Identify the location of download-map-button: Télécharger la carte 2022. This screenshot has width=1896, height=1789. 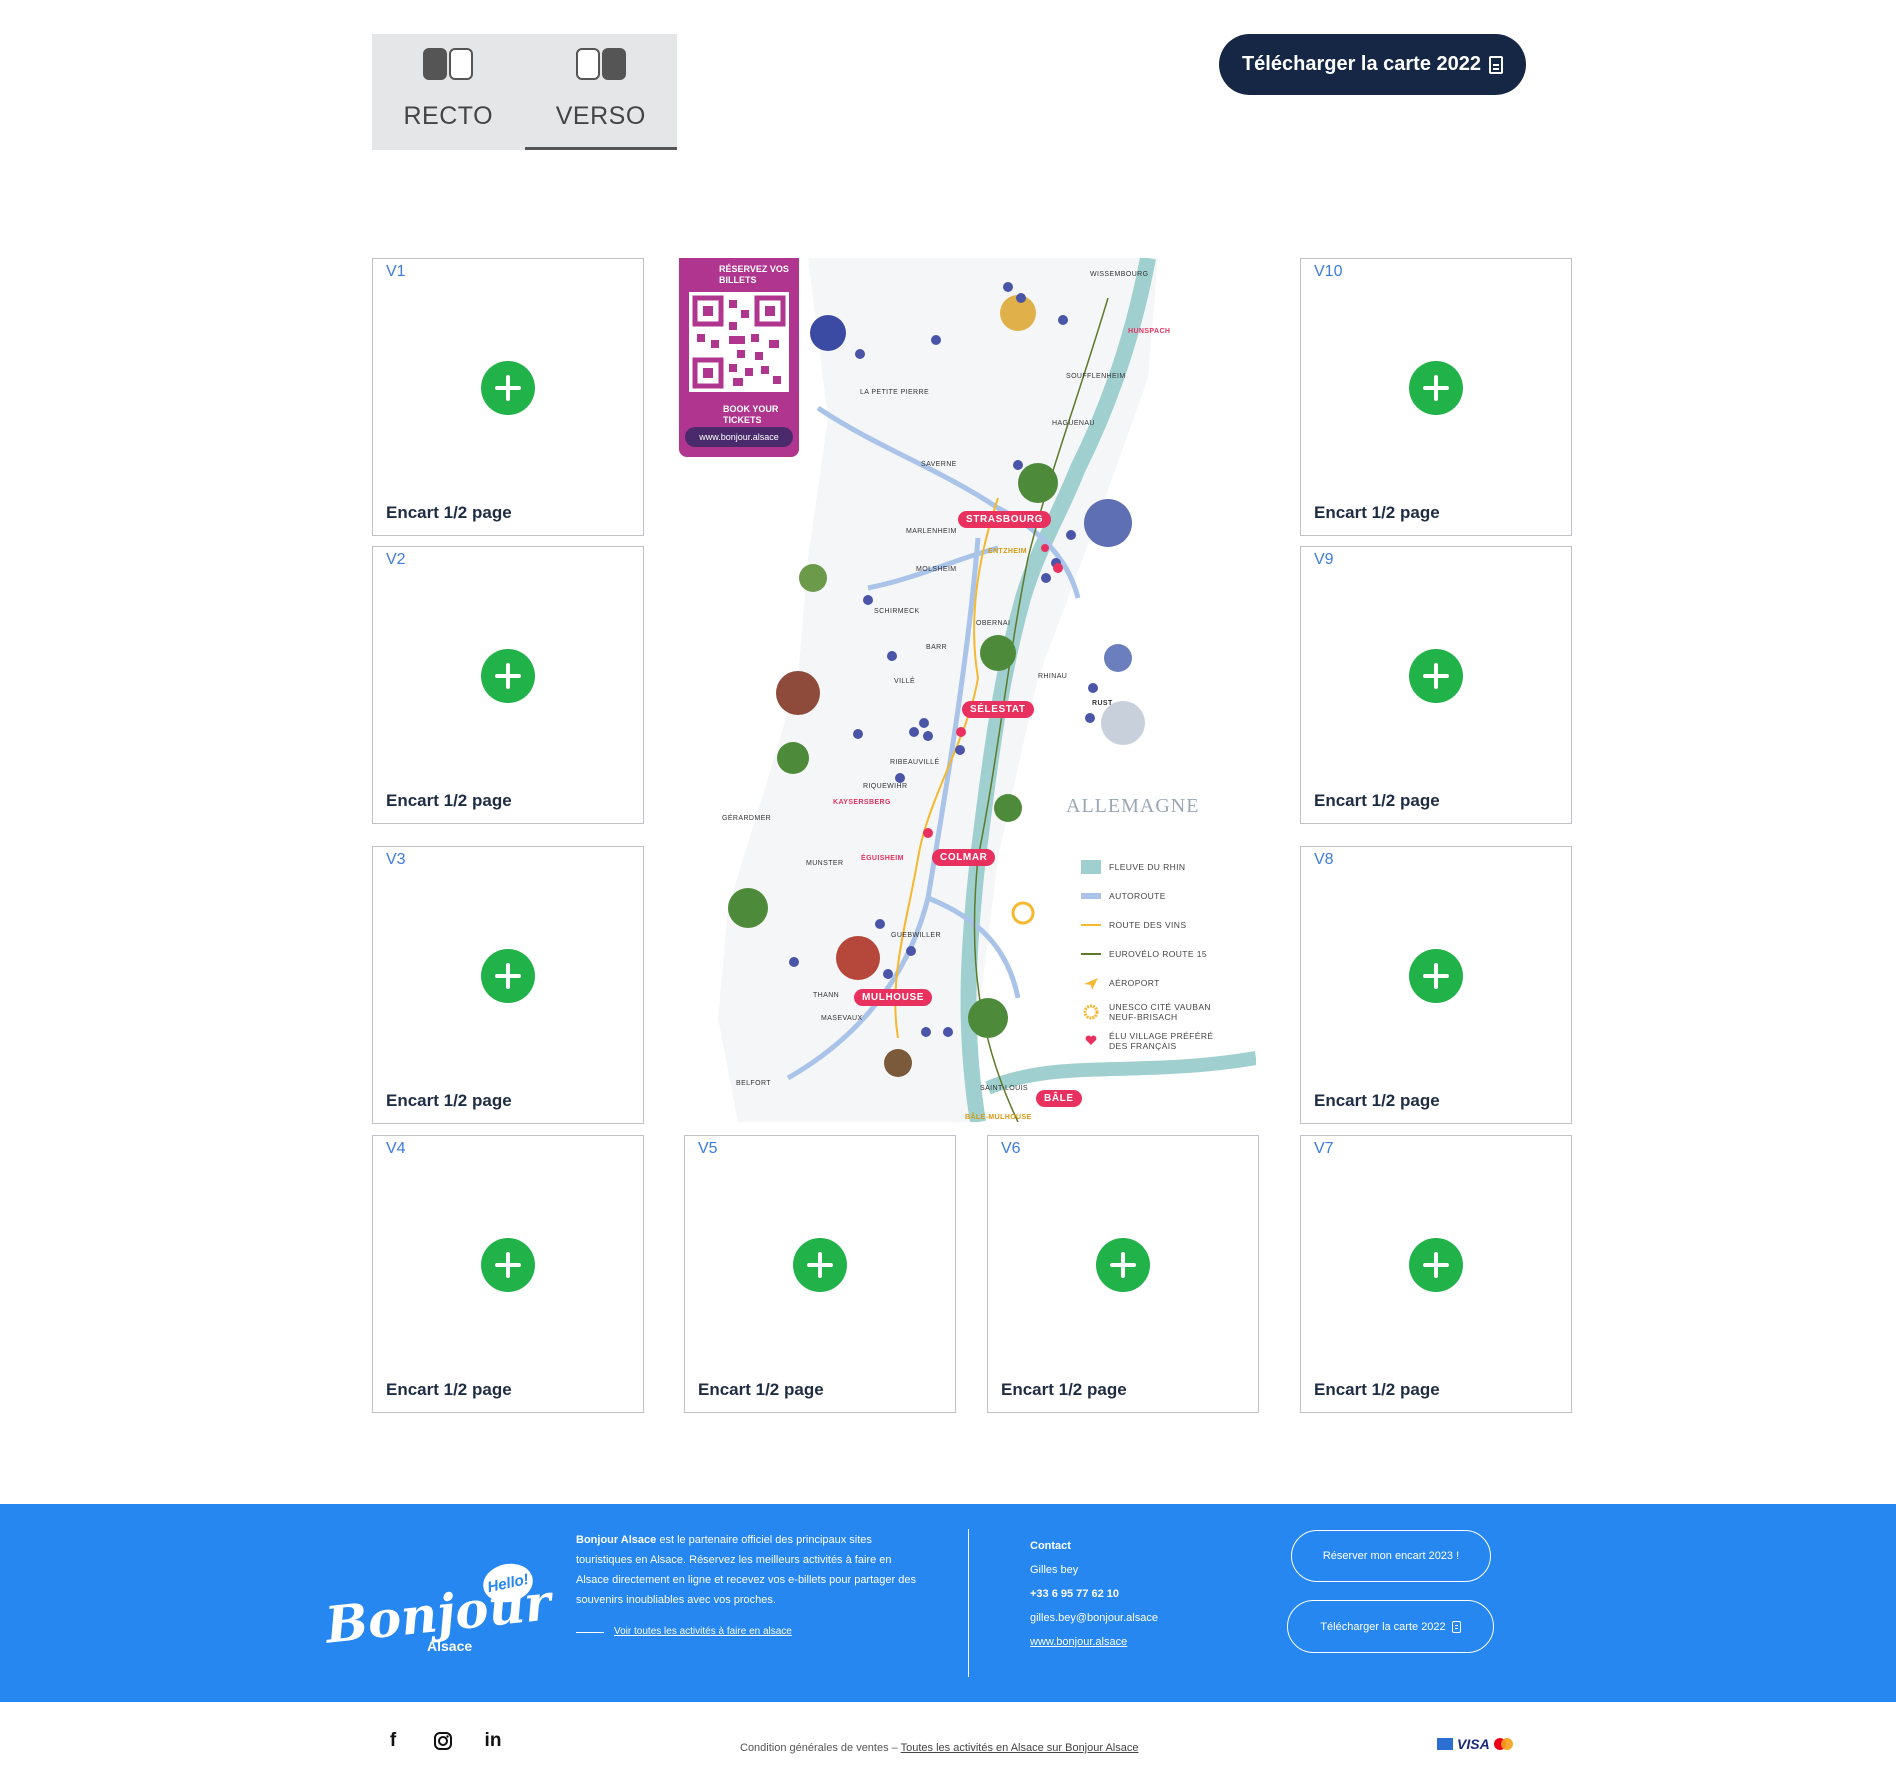
(1372, 64).